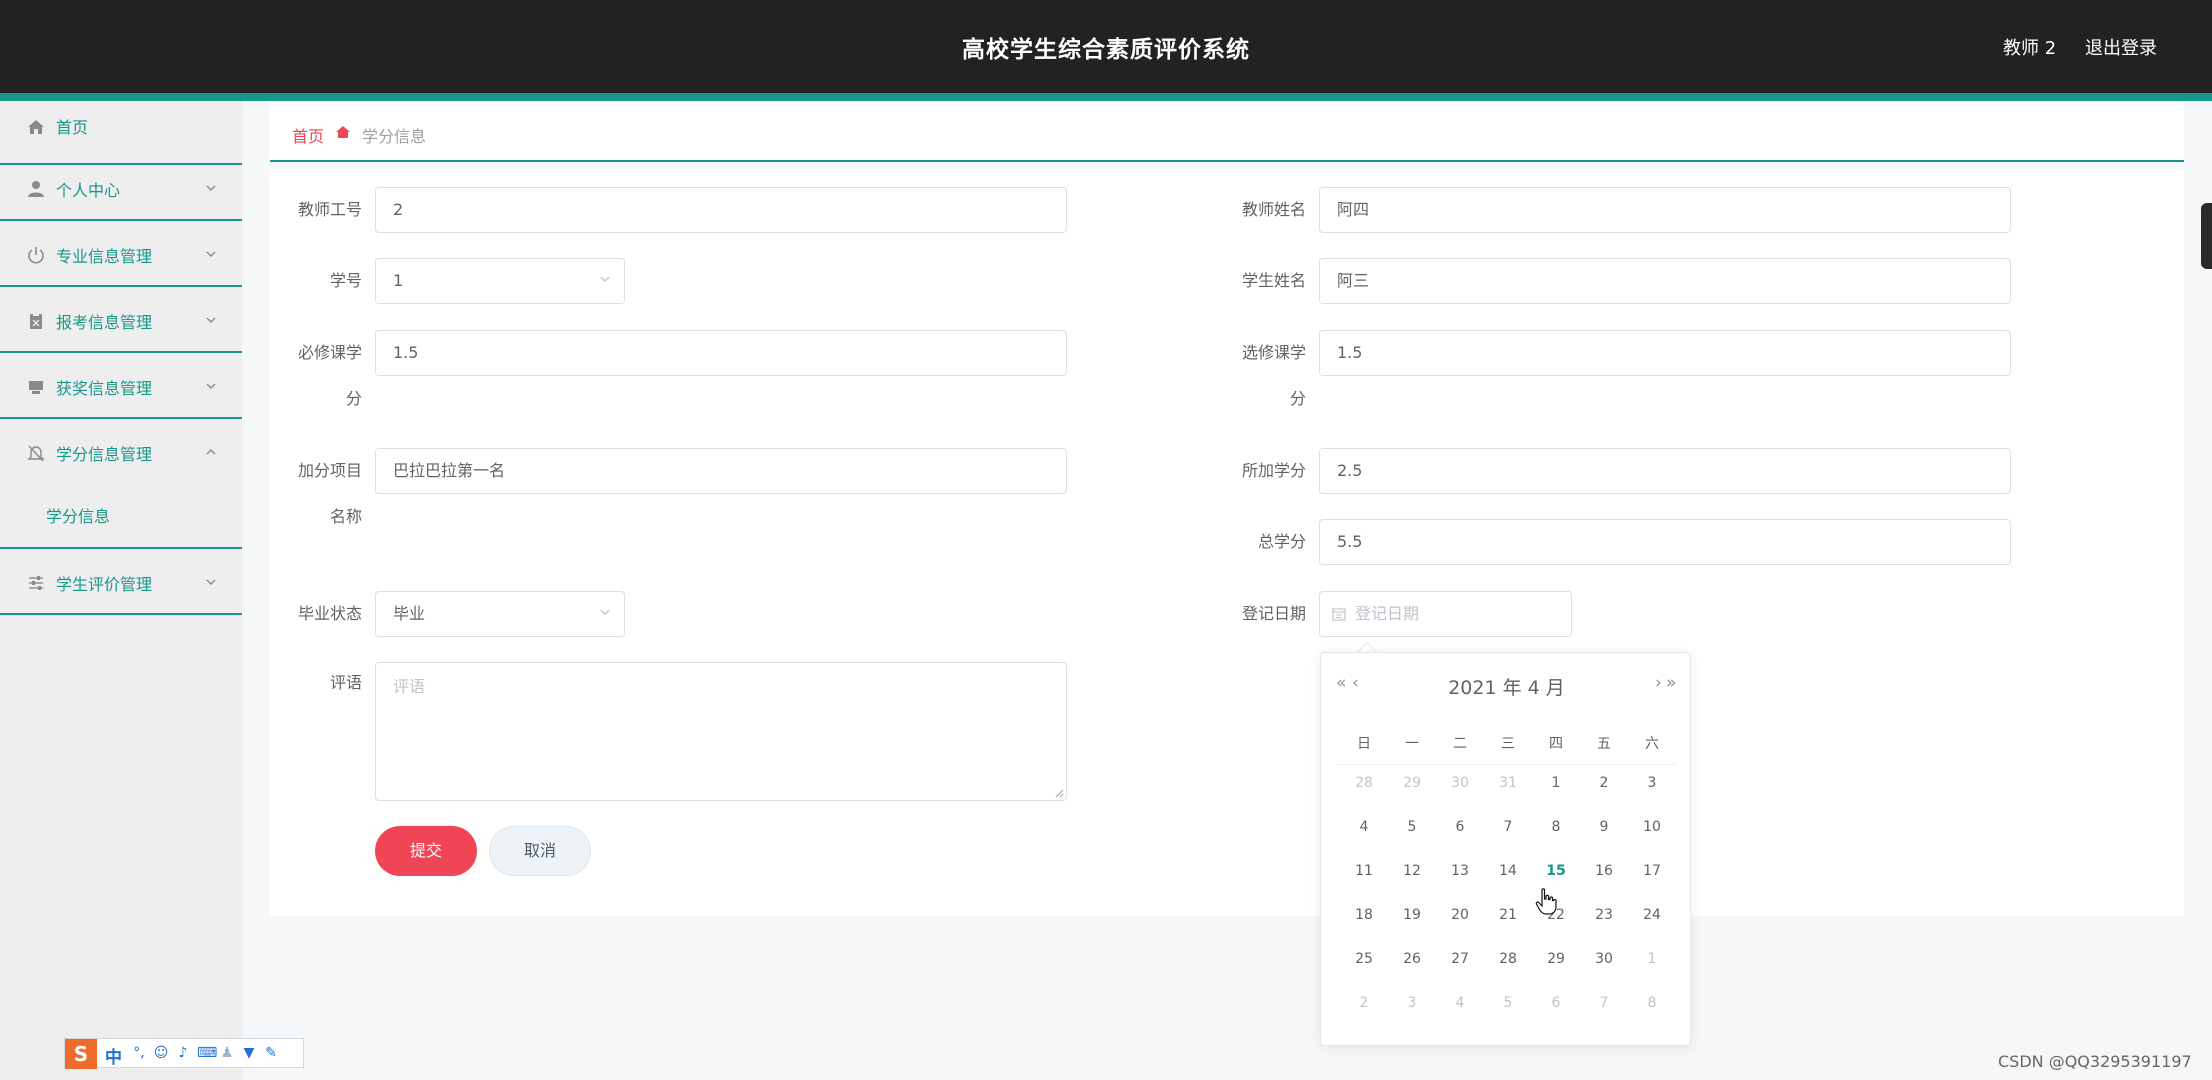  Describe the element at coordinates (1665, 353) in the screenshot. I see `elective-credit-input: 1.5` at that location.